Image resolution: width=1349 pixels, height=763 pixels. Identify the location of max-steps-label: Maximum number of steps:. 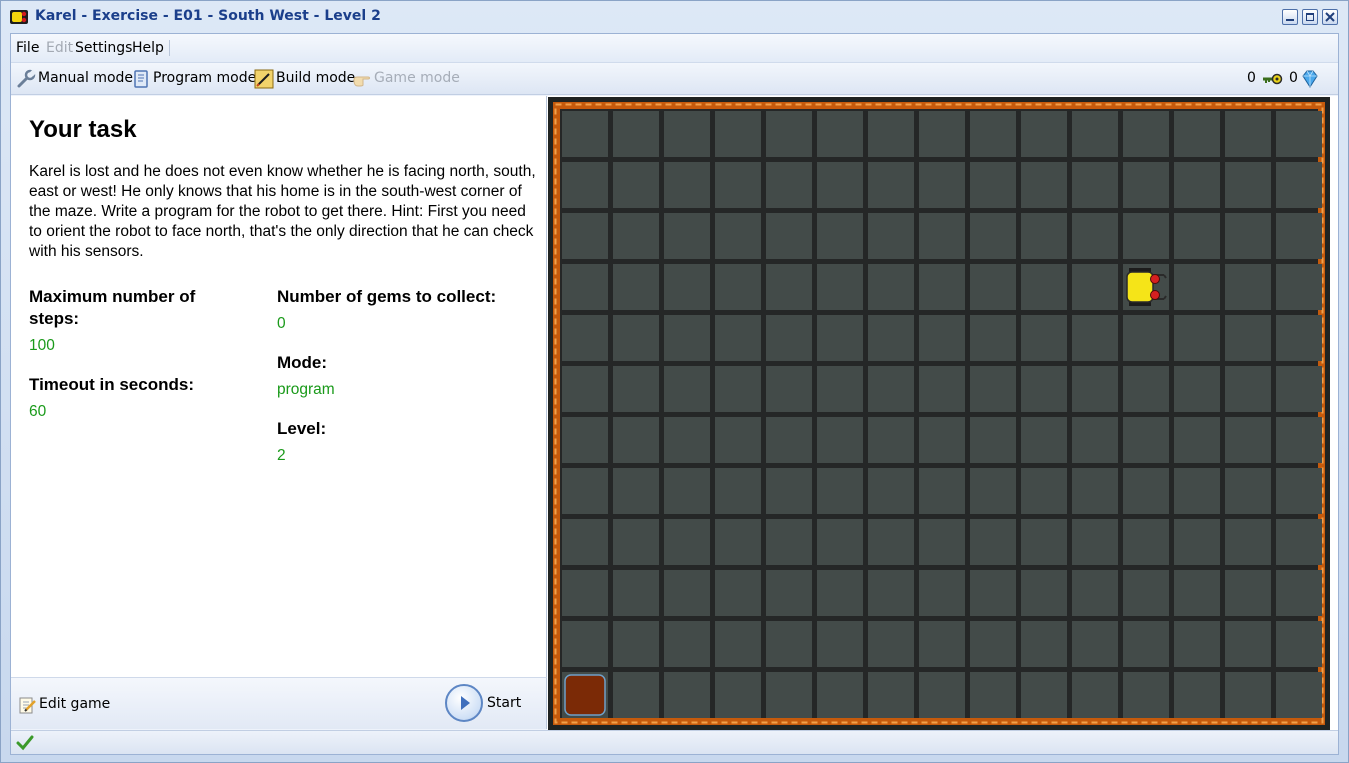
(112, 307).